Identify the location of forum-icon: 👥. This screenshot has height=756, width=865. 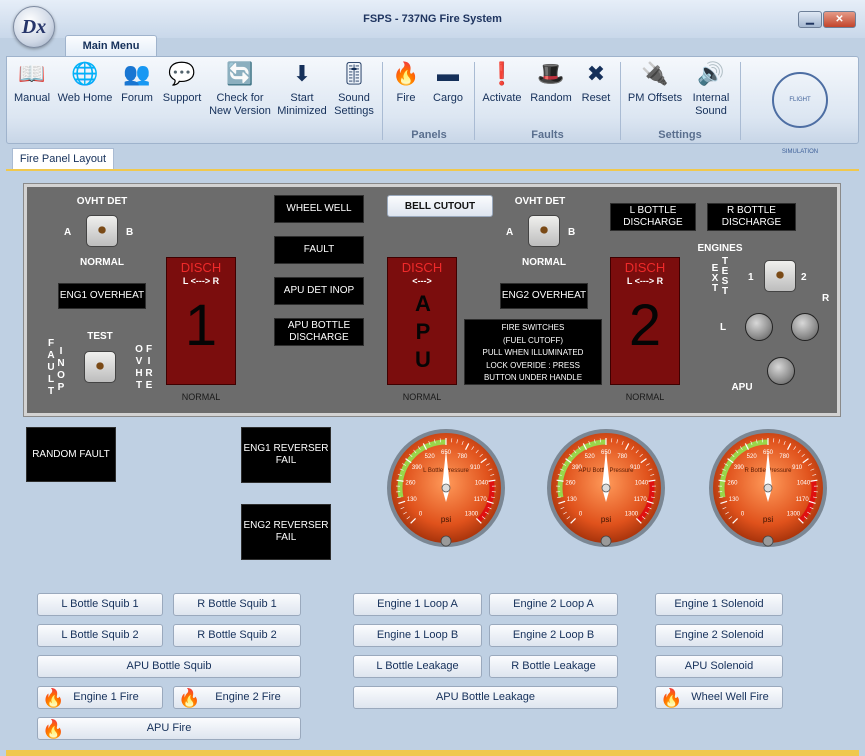
(137, 73).